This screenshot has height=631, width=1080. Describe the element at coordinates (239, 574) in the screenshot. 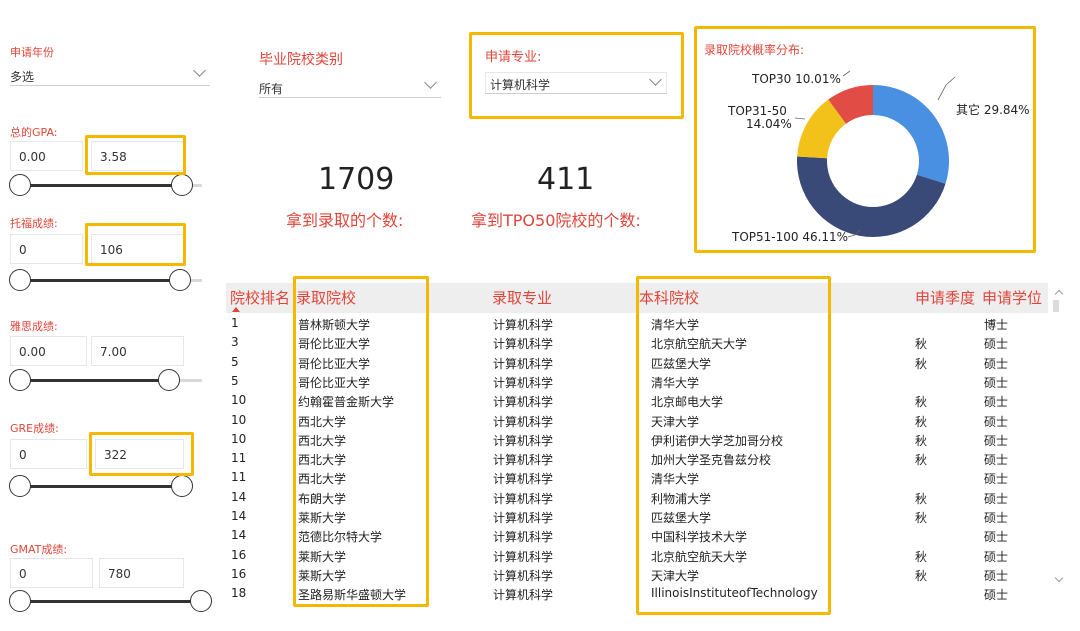

I see `cell-rank: 16` at that location.